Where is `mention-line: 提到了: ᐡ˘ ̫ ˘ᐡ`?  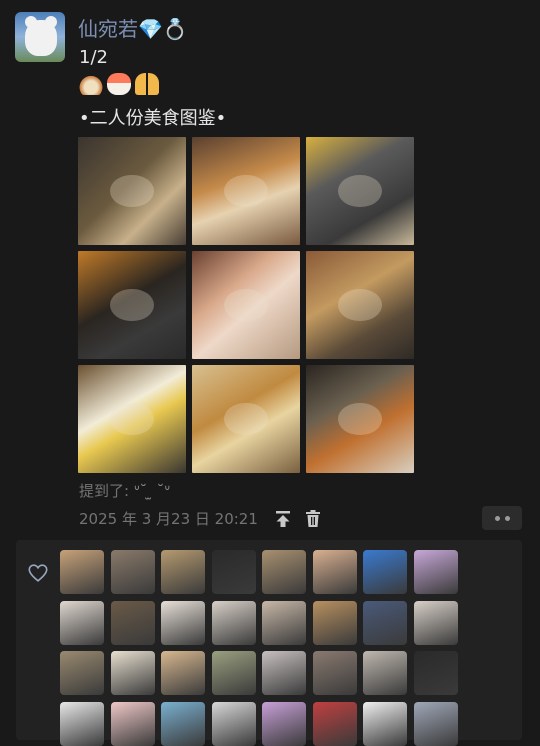
mention-line: 提到了: ᐡ˘ ̫ ˘ᐡ is located at coordinates (124, 490).